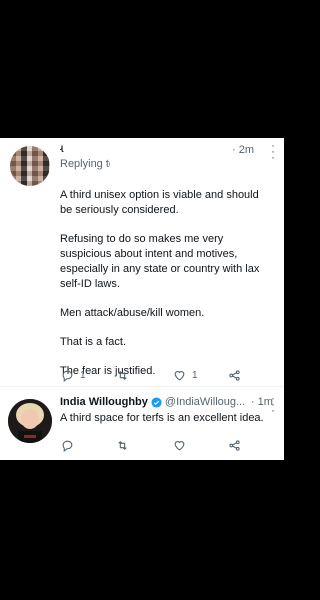 Image resolution: width=320 pixels, height=600 pixels. Describe the element at coordinates (132, 313) in the screenshot. I see `tweet-1-paragraph: Men attack/abuse/kill women.` at that location.